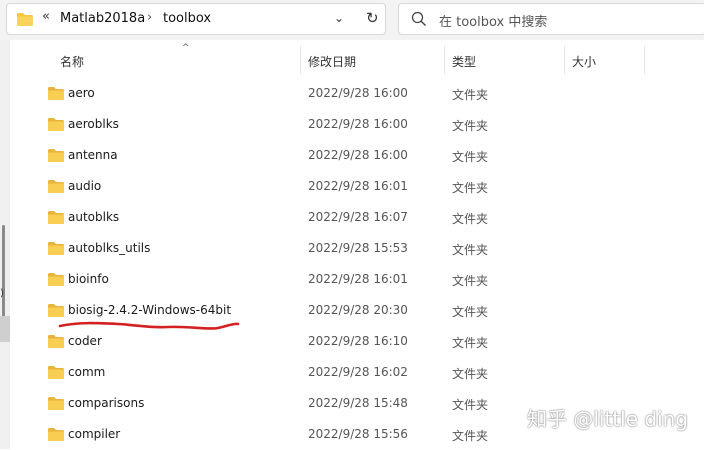 This screenshot has width=704, height=450. Describe the element at coordinates (584, 61) in the screenshot. I see `column-size: 大小` at that location.